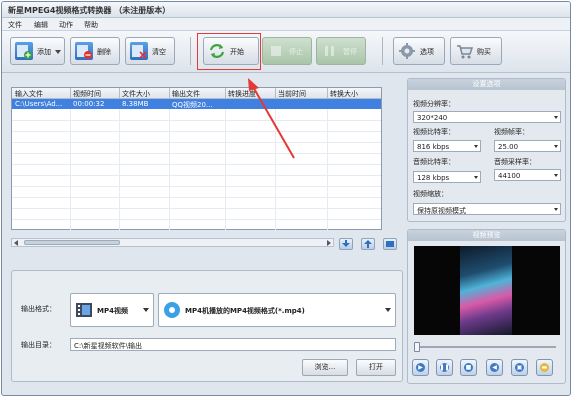  Describe the element at coordinates (139, 51) in the screenshot. I see `clear-icon` at that location.